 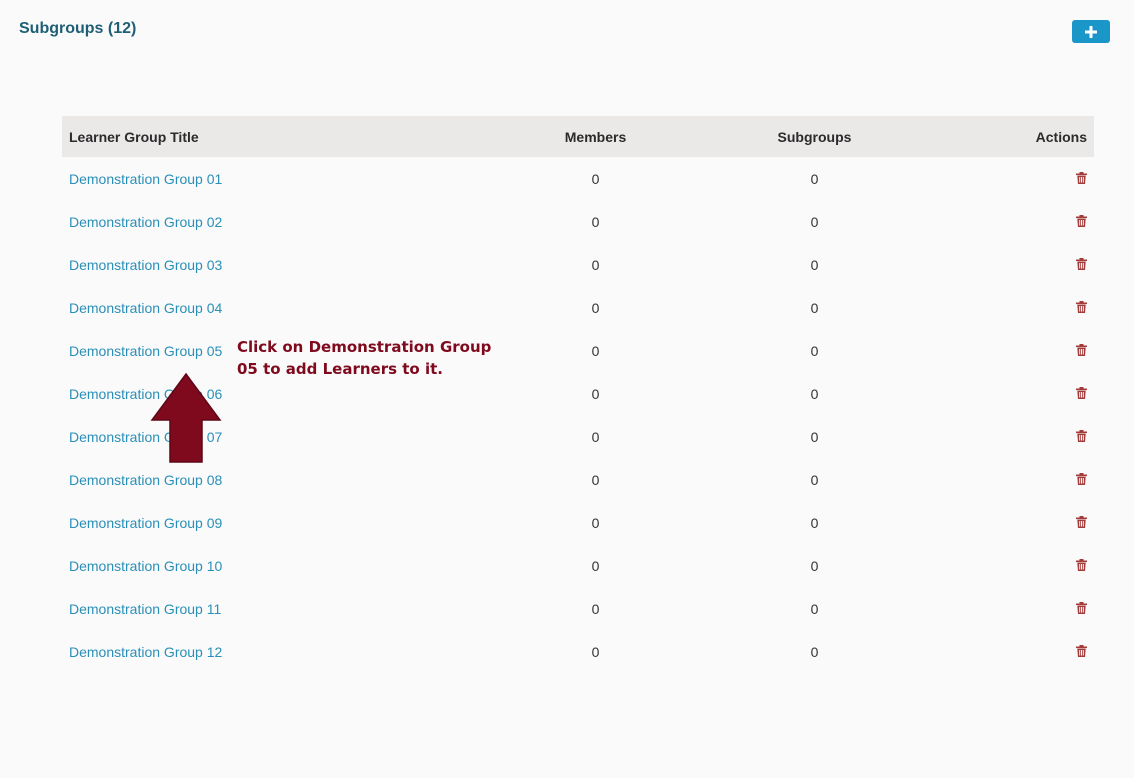 I want to click on group-title-link: Demonstration Group 12, so click(x=145, y=652).